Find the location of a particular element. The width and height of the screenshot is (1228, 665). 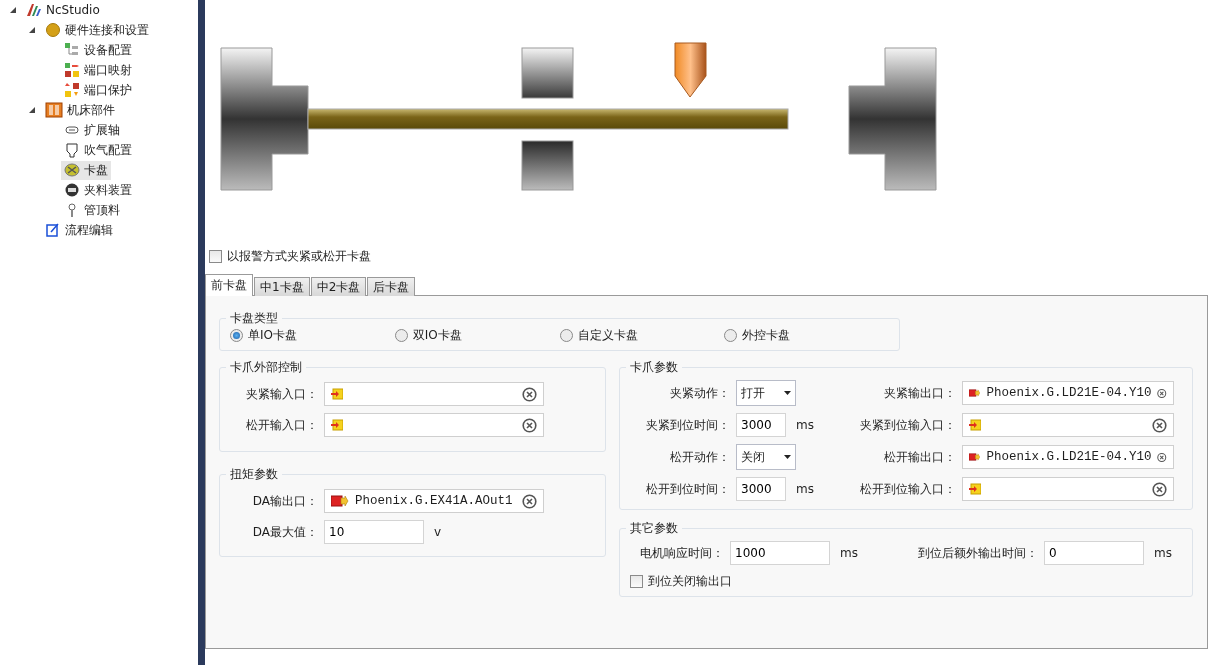

field-label: 夹紧动作： is located at coordinates (699, 393).